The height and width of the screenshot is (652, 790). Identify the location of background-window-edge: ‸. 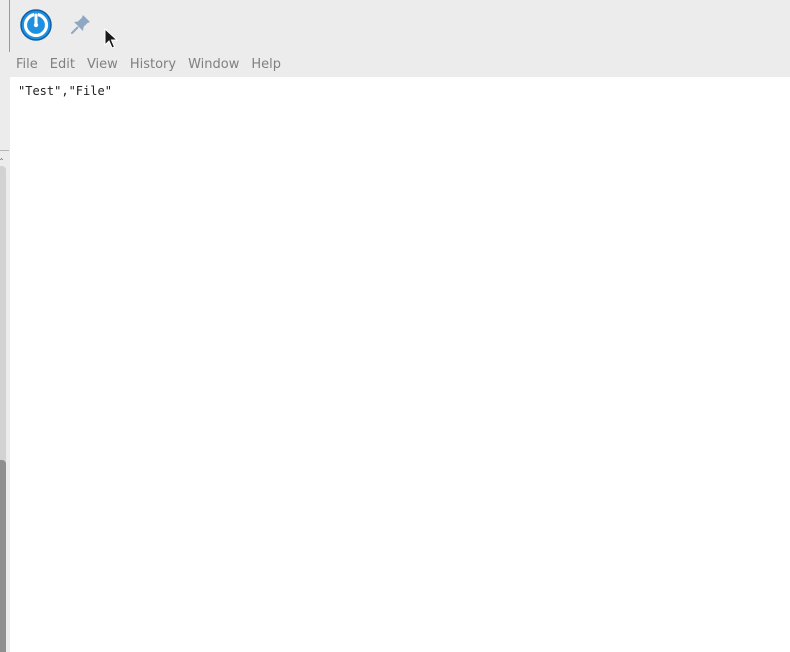
(5, 326).